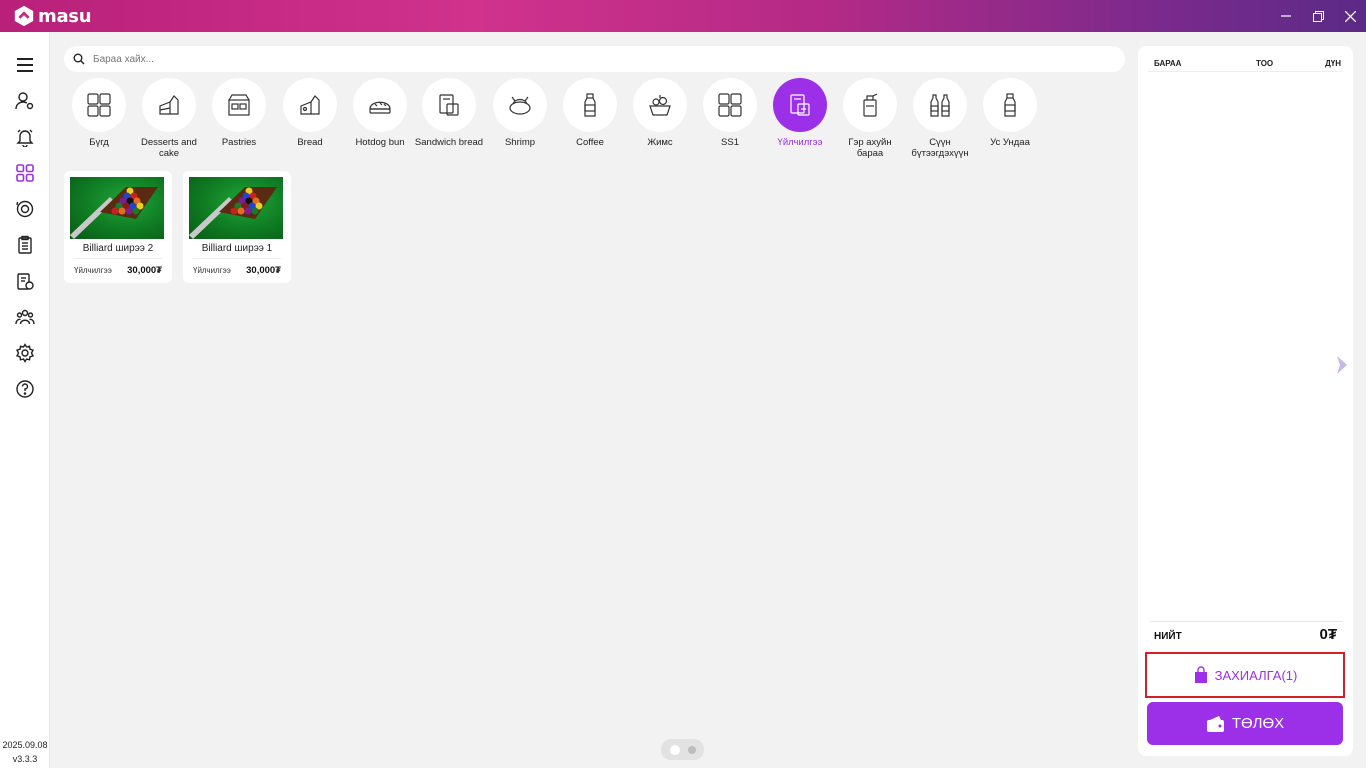  I want to click on category-label: Sandwich bread, so click(449, 142).